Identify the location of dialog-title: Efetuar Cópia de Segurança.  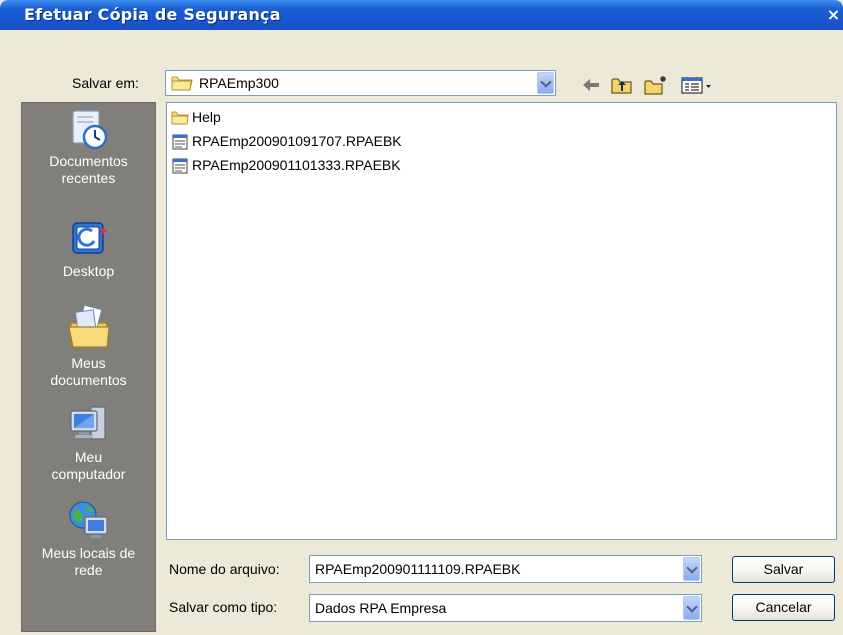
(152, 14).